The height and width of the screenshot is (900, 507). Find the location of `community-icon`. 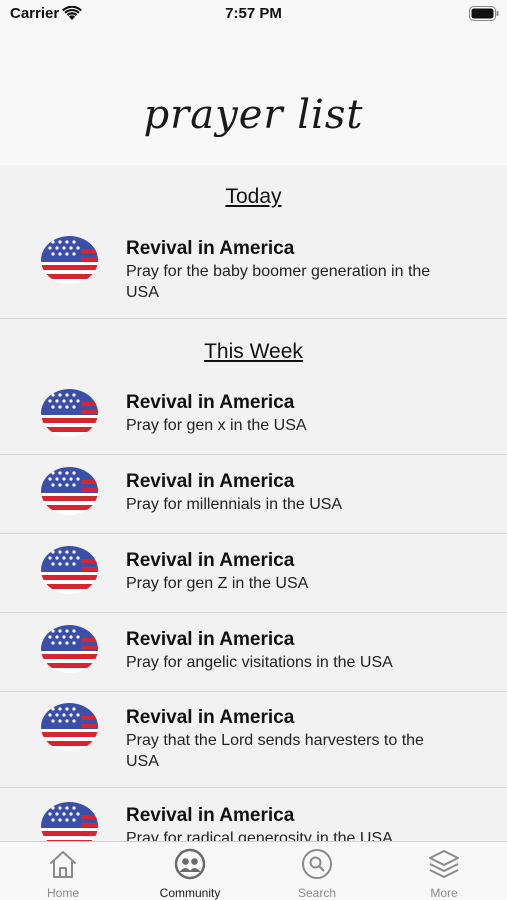

community-icon is located at coordinates (190, 864).